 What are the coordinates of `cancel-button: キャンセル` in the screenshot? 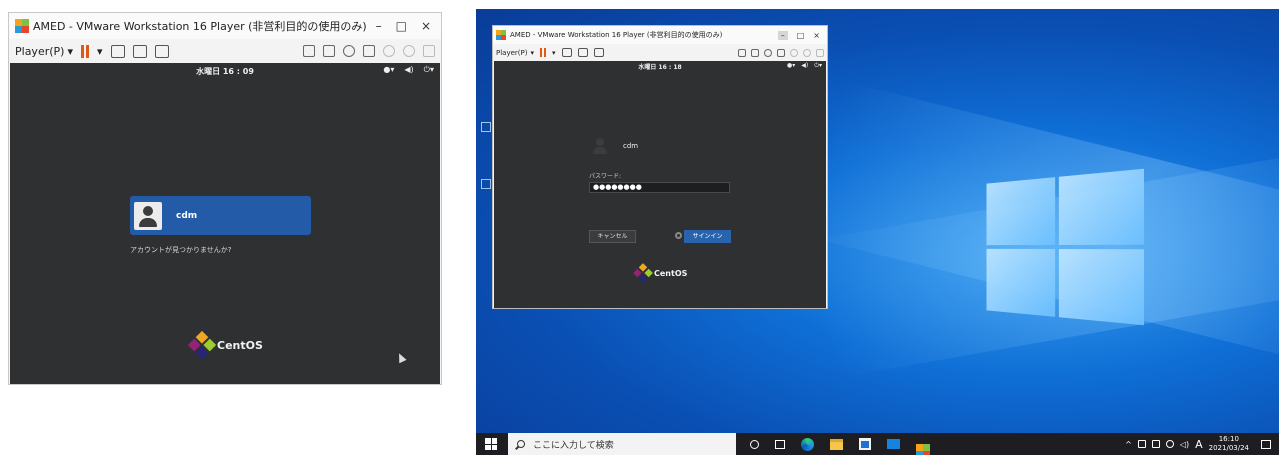 It's located at (612, 236).